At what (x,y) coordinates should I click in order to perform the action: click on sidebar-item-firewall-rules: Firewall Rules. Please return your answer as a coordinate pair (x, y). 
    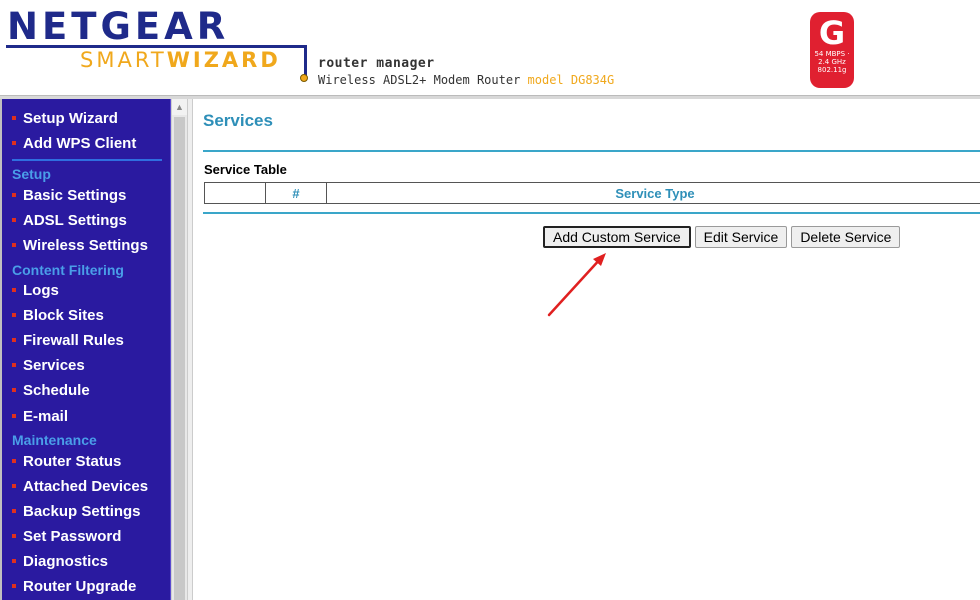
    Looking at the image, I should click on (68, 341).